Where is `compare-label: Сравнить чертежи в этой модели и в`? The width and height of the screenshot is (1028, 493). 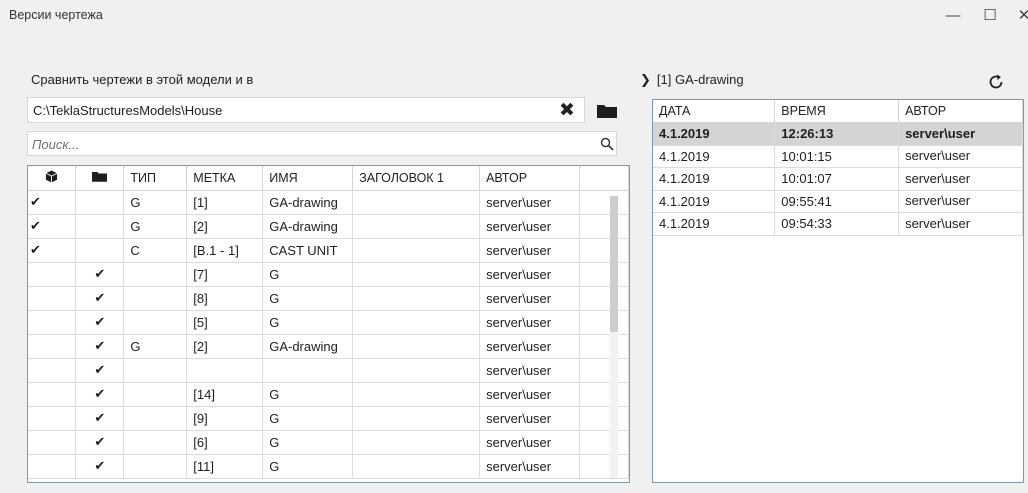 compare-label: Сравнить чертежи в этой модели и в is located at coordinates (142, 79).